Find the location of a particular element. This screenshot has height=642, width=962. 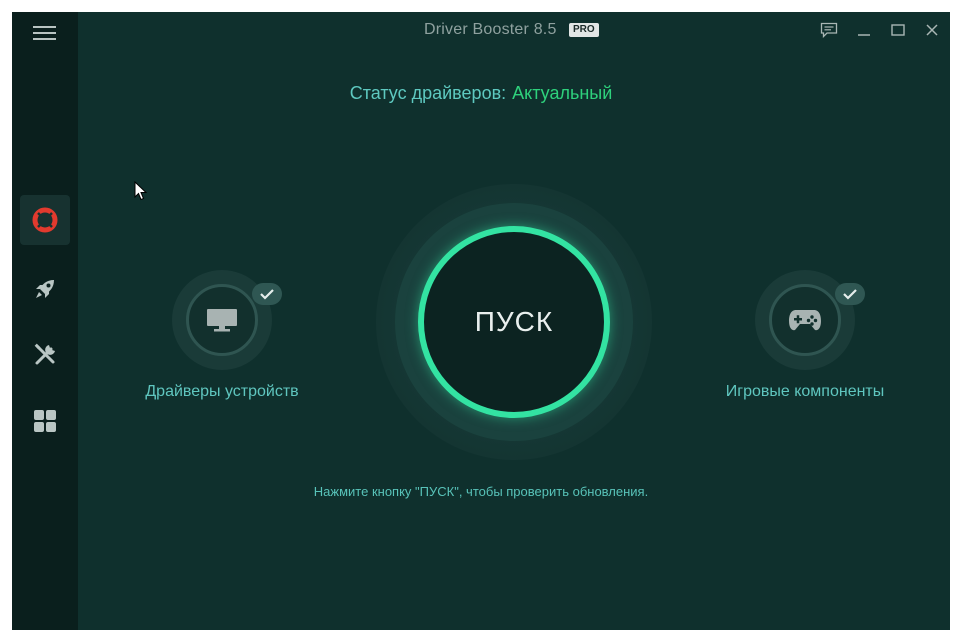

minimize-button is located at coordinates (864, 30).